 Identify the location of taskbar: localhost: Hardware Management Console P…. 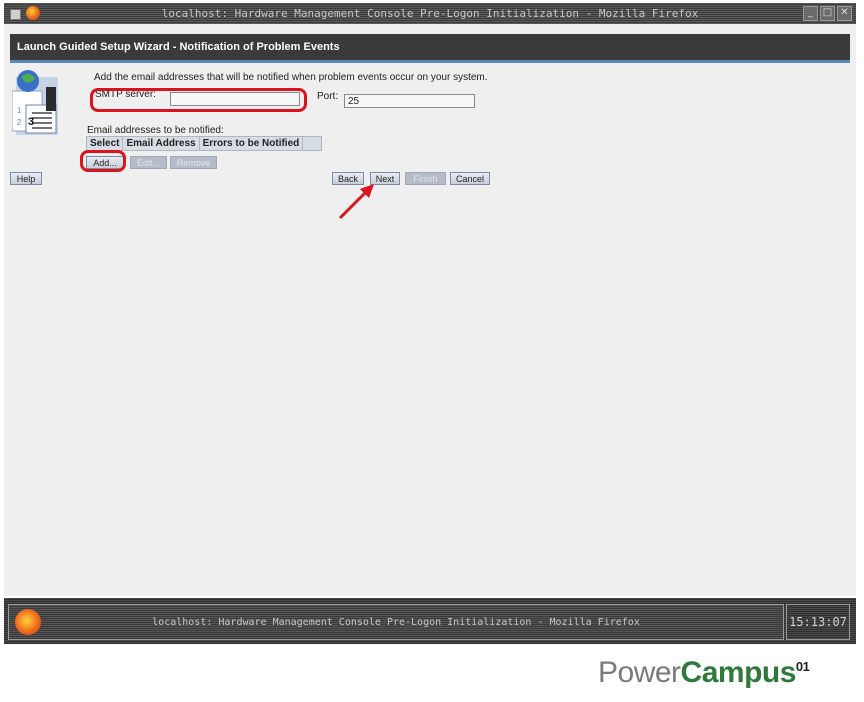
(430, 621).